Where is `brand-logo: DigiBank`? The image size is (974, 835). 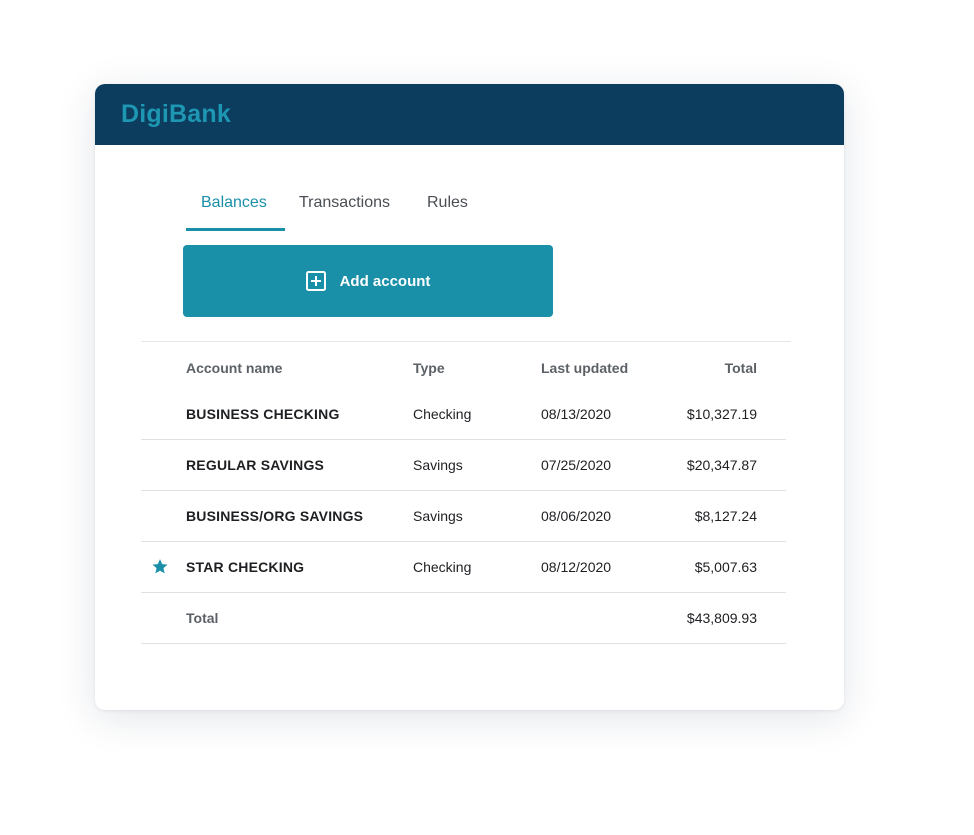 brand-logo: DigiBank is located at coordinates (176, 114).